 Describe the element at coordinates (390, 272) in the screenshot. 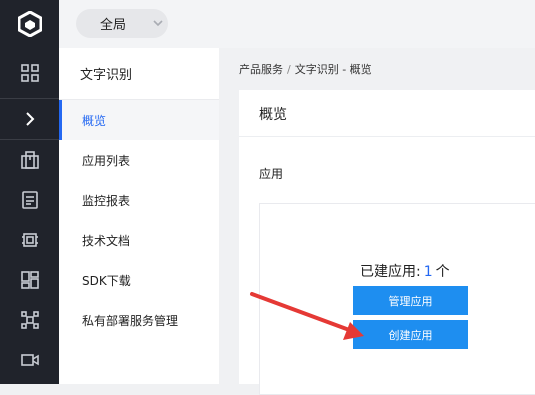

I see `apps-count-prefix: 已建应用:` at that location.